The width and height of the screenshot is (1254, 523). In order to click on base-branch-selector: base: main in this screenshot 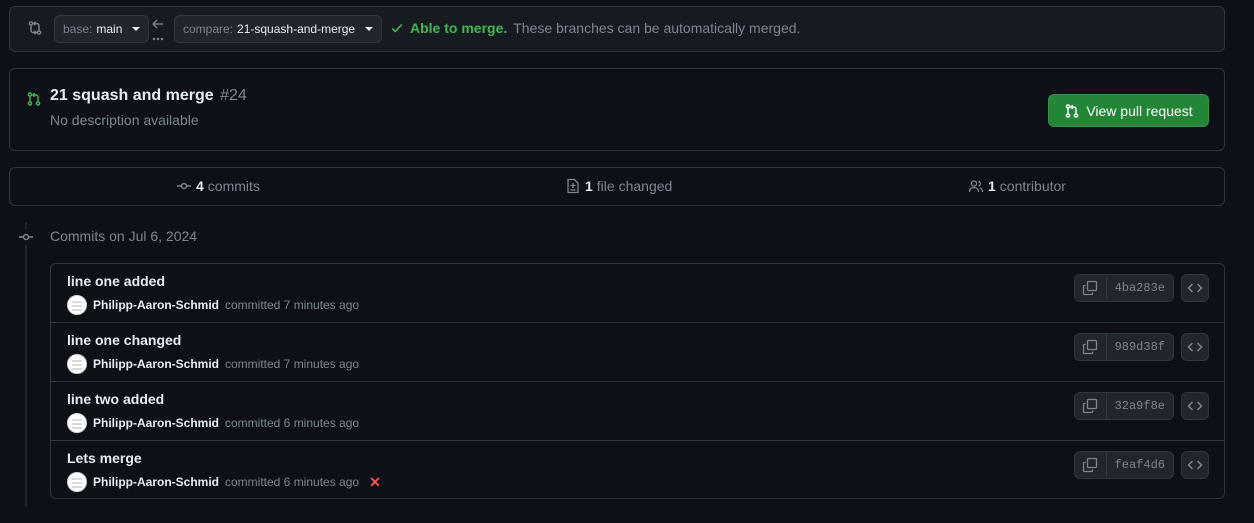, I will do `click(102, 29)`.